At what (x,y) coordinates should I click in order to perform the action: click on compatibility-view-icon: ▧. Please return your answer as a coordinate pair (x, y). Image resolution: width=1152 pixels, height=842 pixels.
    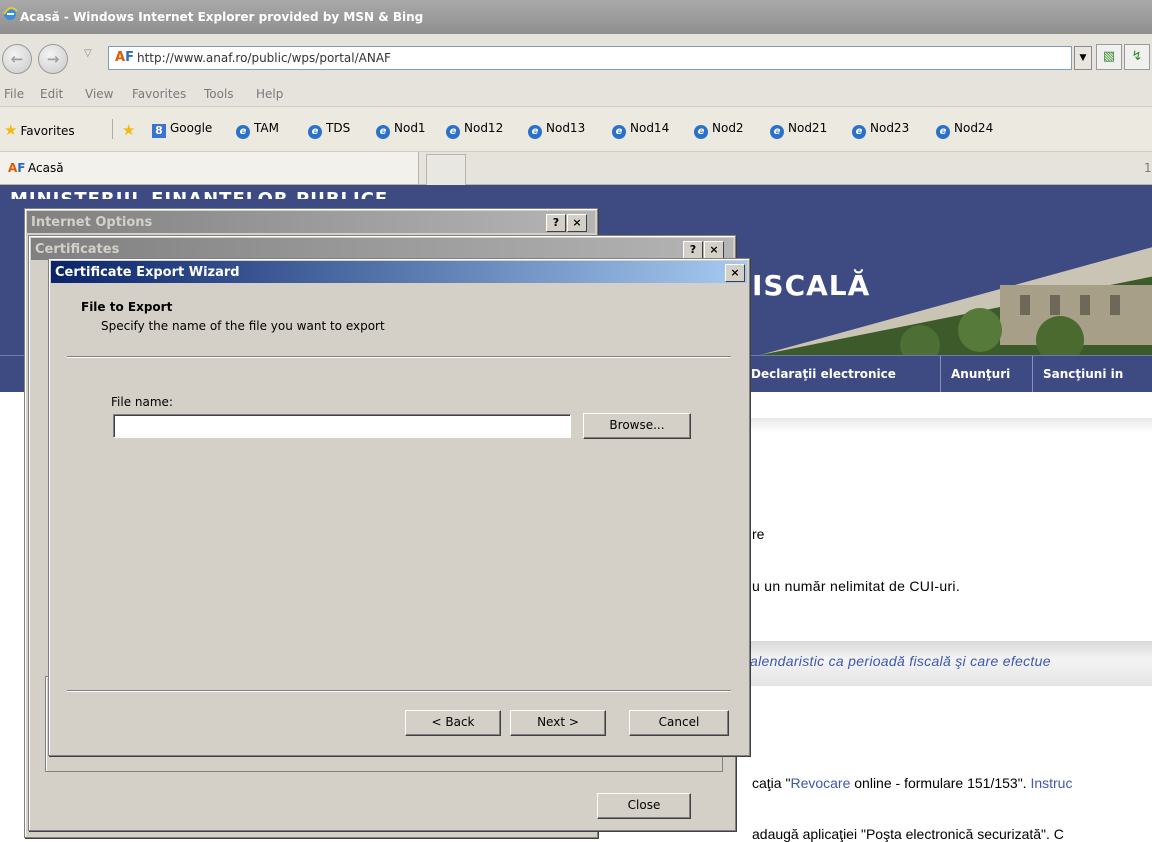
    Looking at the image, I should click on (1109, 57).